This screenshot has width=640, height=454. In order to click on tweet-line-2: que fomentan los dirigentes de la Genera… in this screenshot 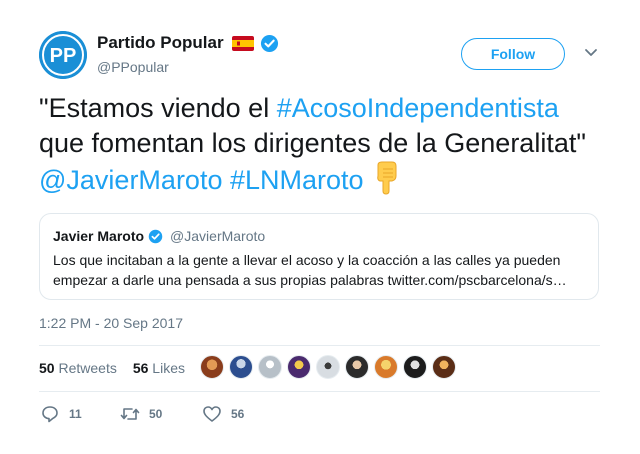, I will do `click(312, 143)`.